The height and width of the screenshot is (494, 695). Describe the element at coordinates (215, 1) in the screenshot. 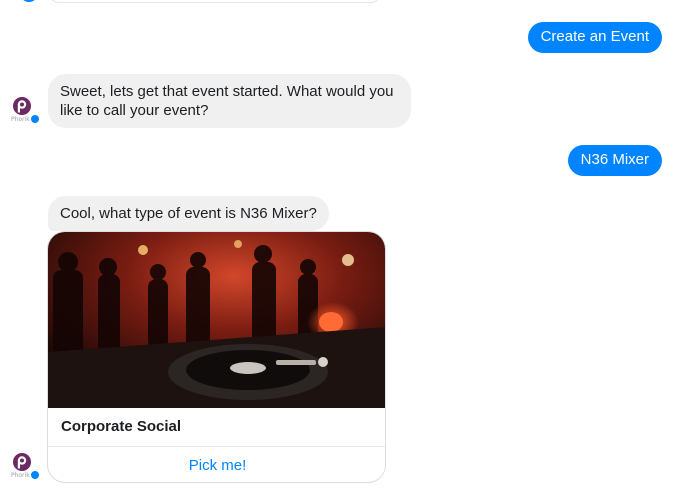

I see `previous-message-bubble` at that location.